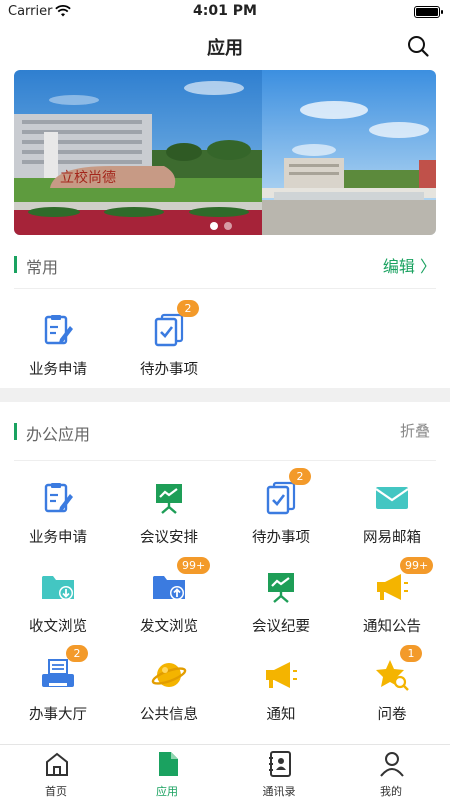  What do you see at coordinates (280, 764) in the screenshot?
I see `contacts-book-icon` at bounding box center [280, 764].